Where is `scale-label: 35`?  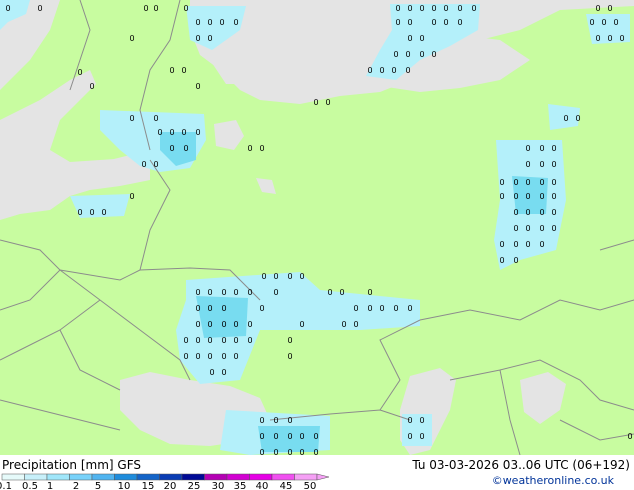 scale-label: 35 is located at coordinates (240, 485).